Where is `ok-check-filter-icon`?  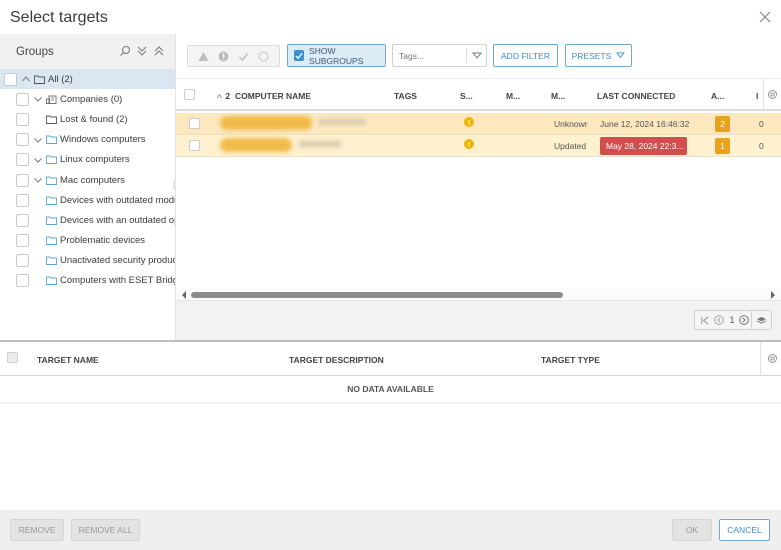
ok-check-filter-icon is located at coordinates (243, 56).